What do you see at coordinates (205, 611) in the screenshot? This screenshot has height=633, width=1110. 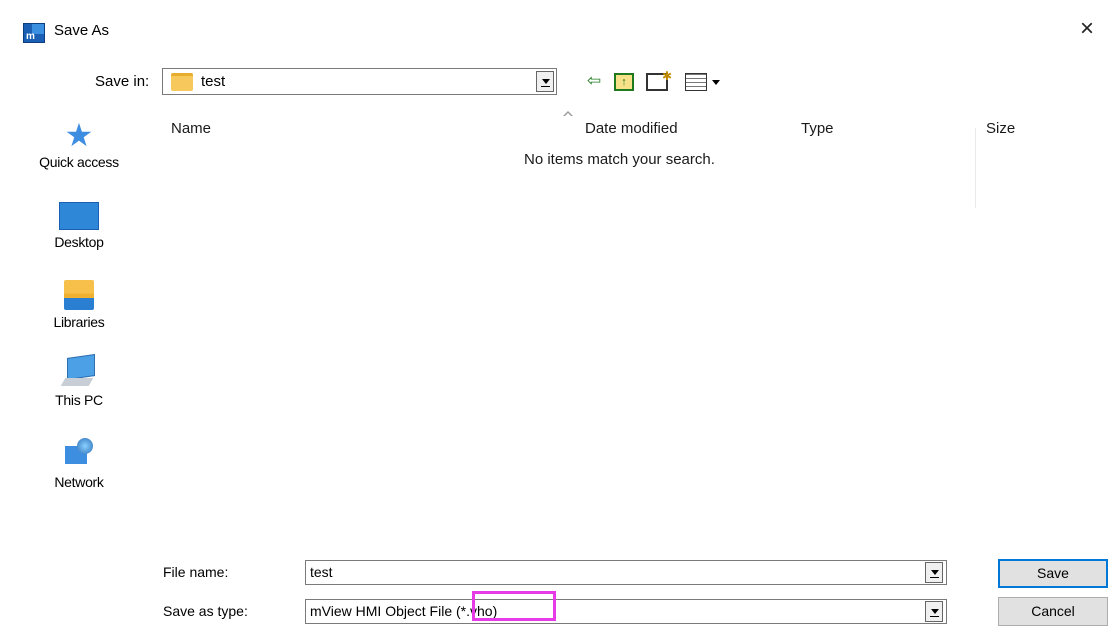 I see `save-type-label: Save as type:` at bounding box center [205, 611].